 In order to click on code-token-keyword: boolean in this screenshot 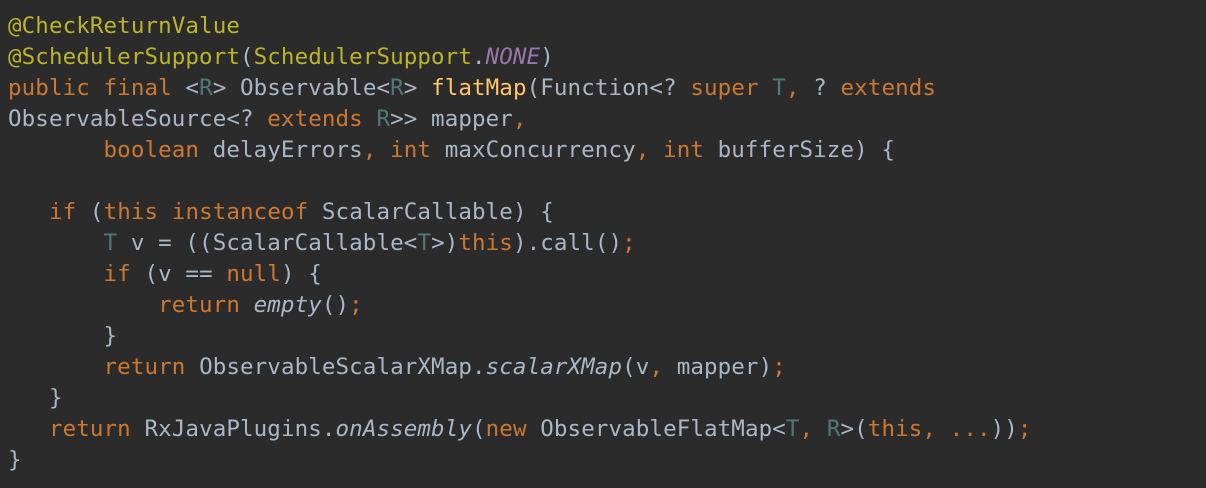, I will do `click(158, 150)`.